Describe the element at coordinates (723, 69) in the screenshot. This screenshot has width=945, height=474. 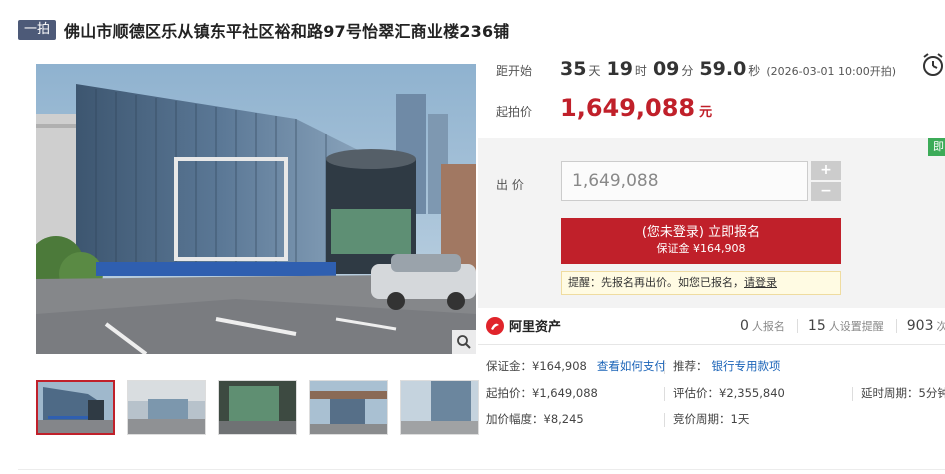
I see `countdown-seconds: 59.0` at that location.